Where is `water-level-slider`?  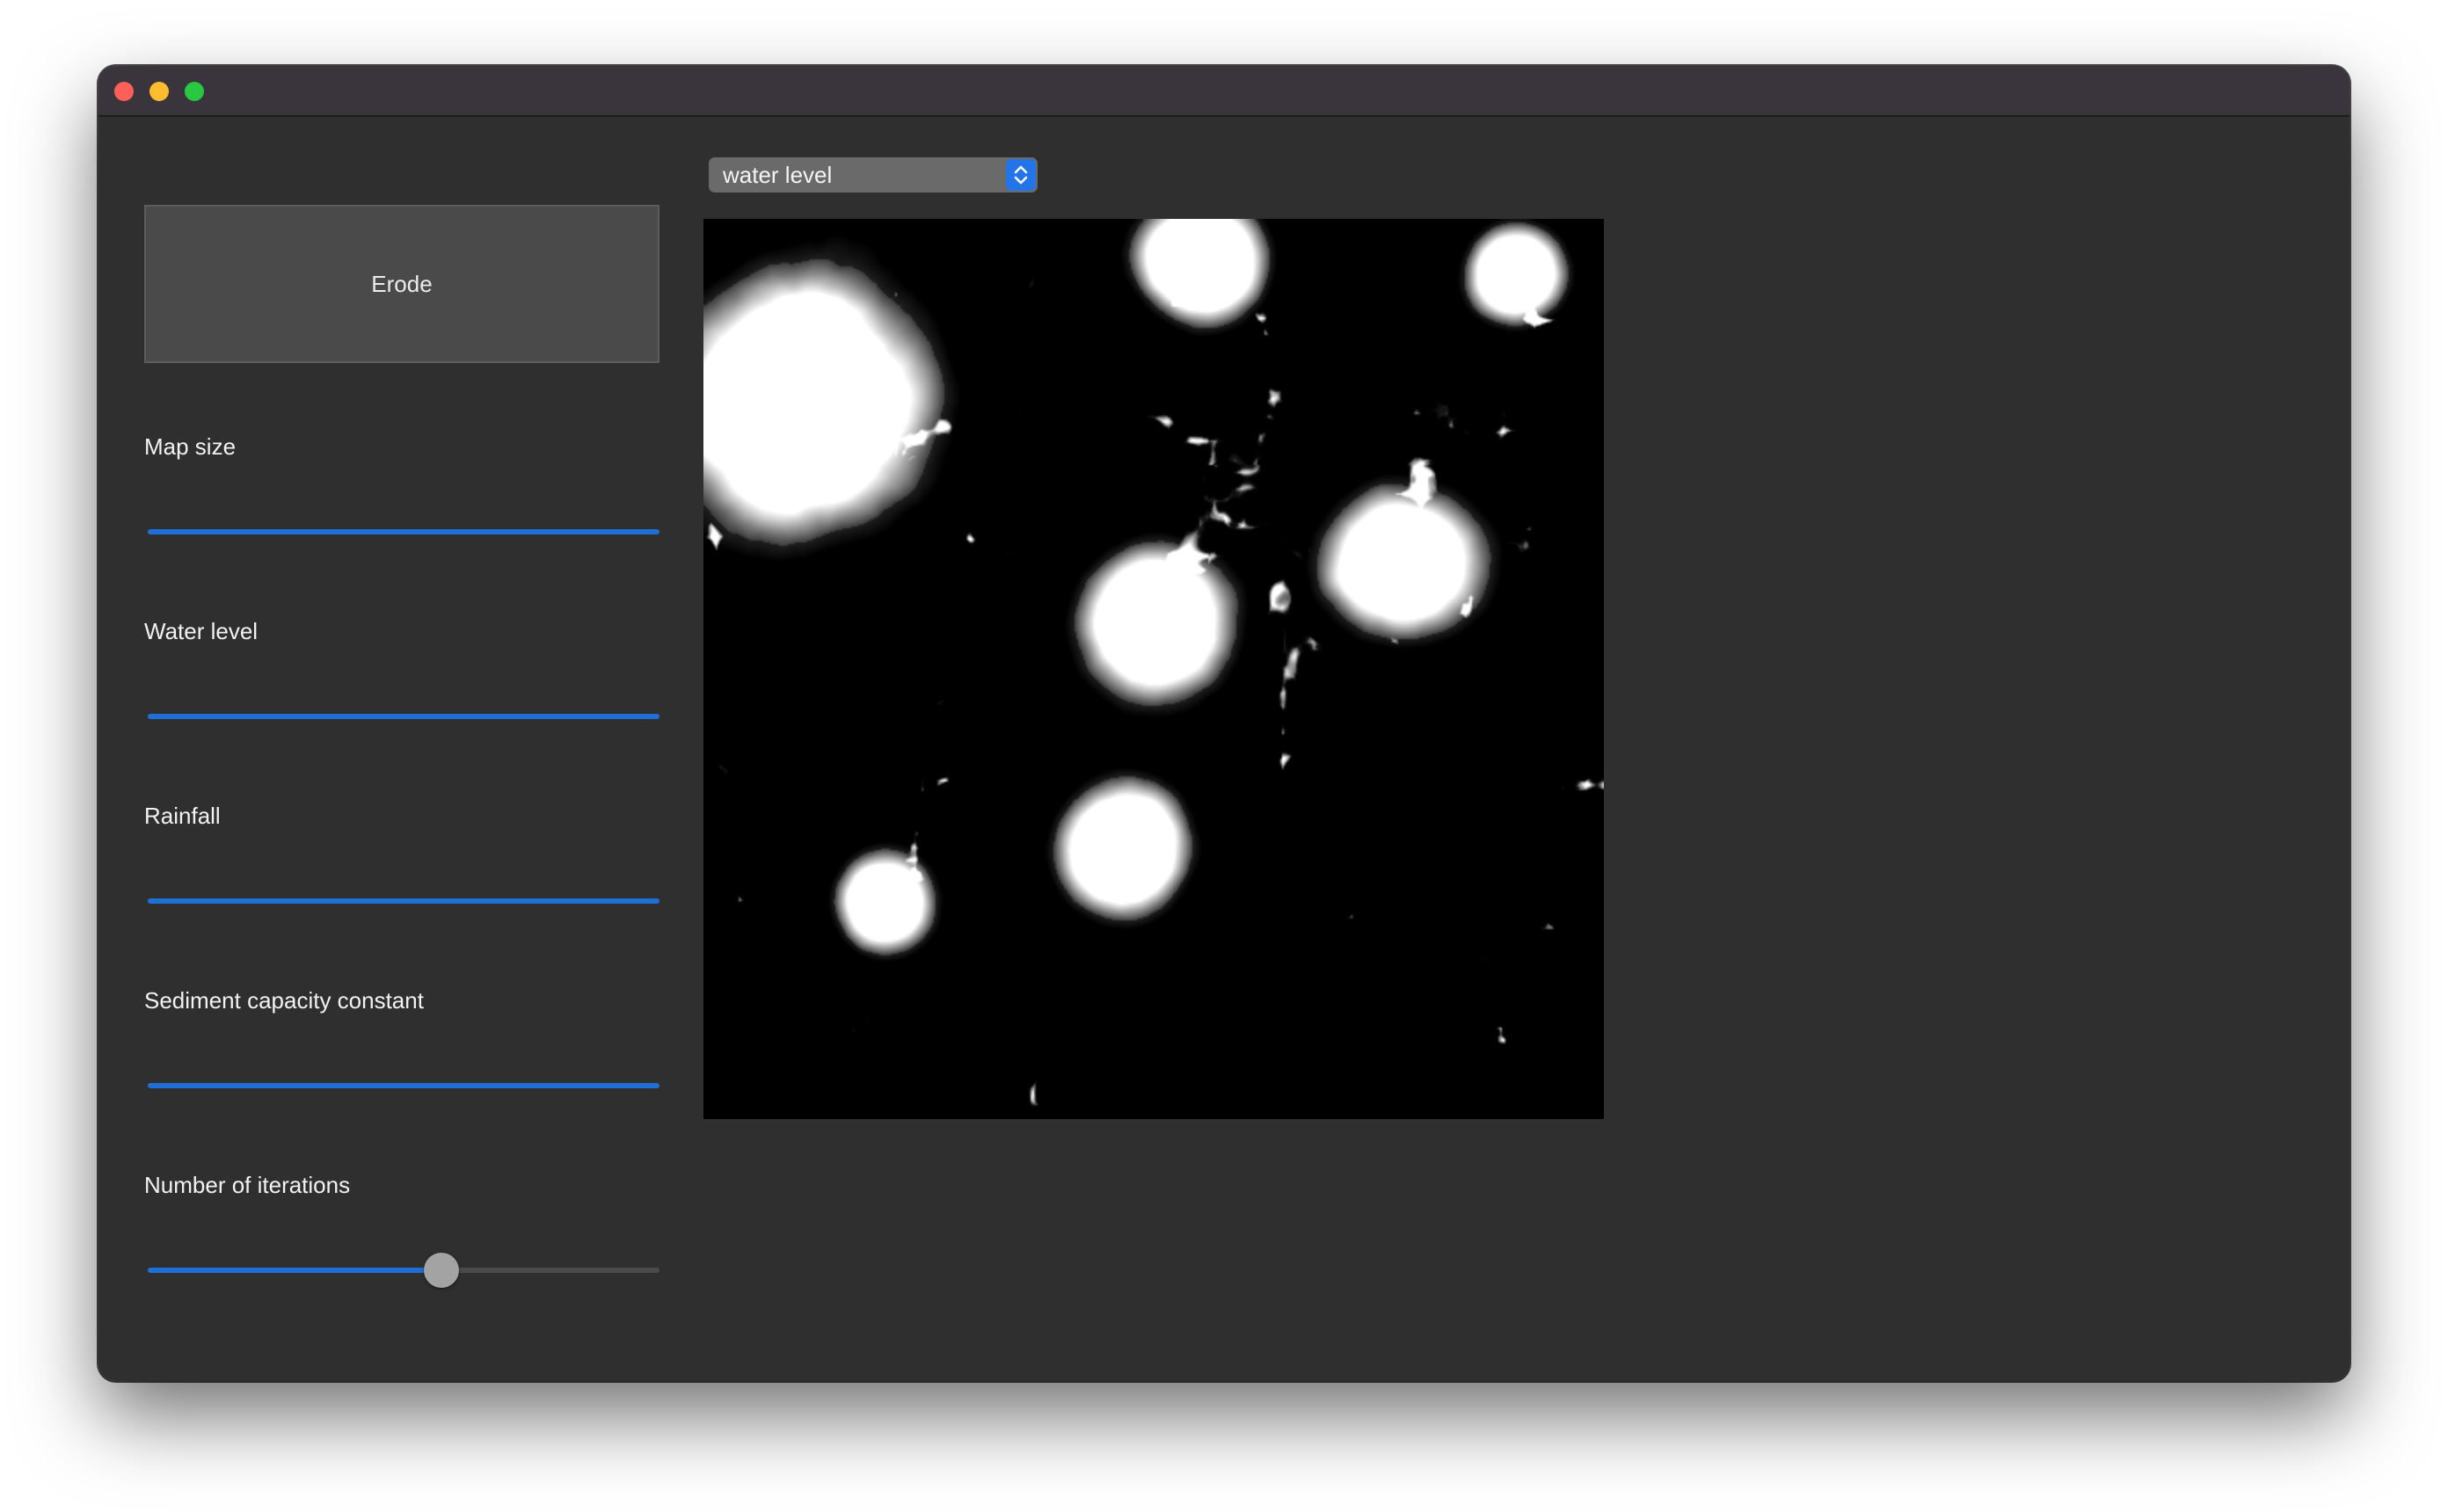 water-level-slider is located at coordinates (403, 717).